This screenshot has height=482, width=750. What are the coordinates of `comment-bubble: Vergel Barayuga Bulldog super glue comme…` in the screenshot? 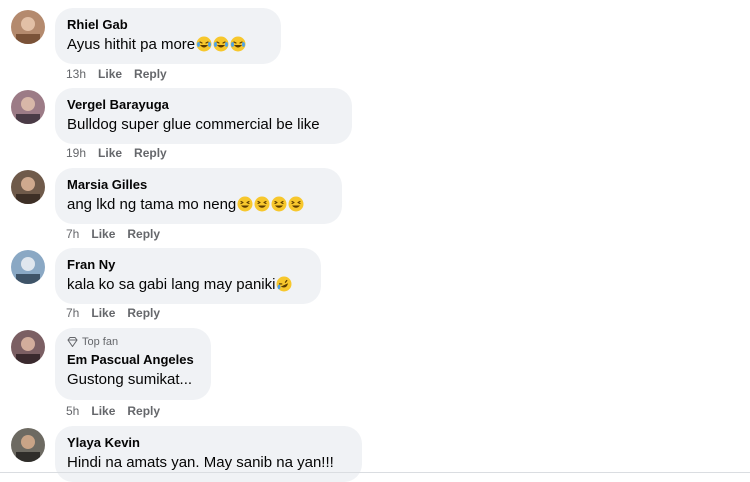 It's located at (203, 116).